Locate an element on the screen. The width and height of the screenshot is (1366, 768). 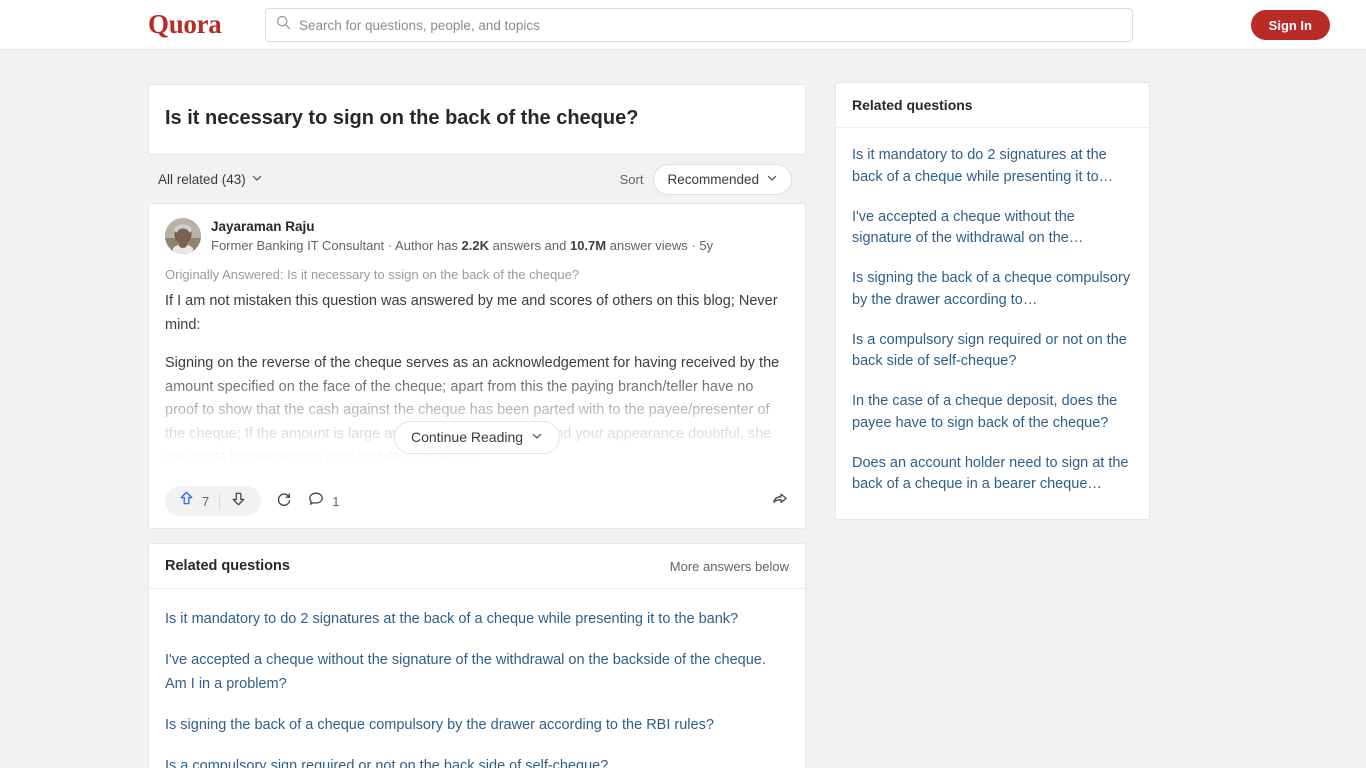
answer-age: 5y is located at coordinates (706, 245).